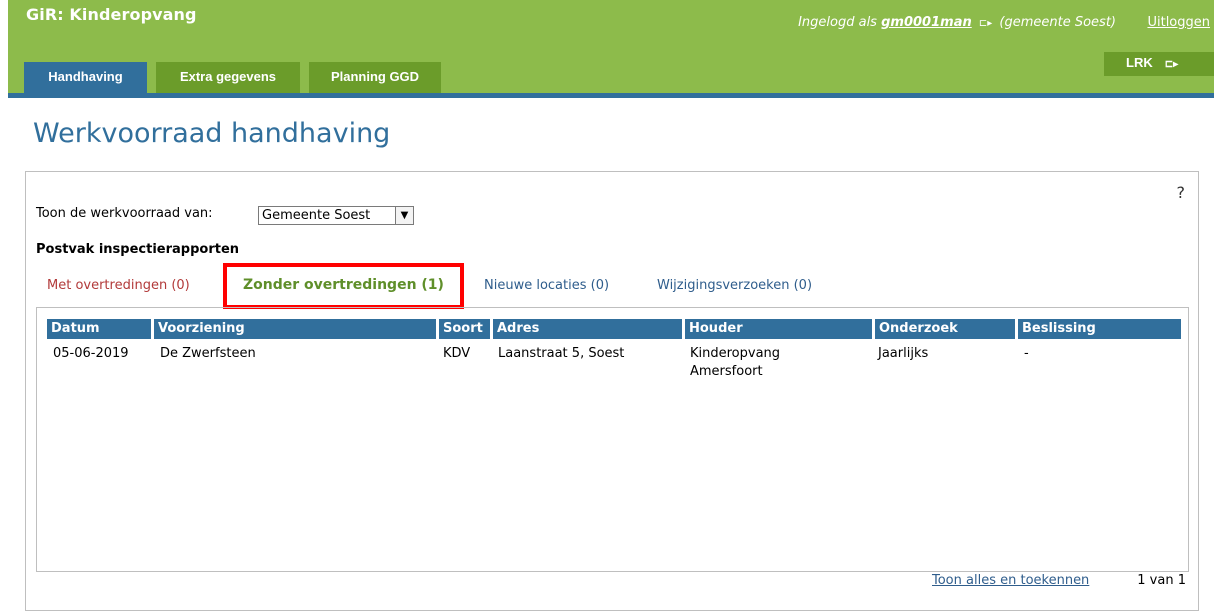  I want to click on municipality-select-value: Gemeente Soest, so click(316, 215).